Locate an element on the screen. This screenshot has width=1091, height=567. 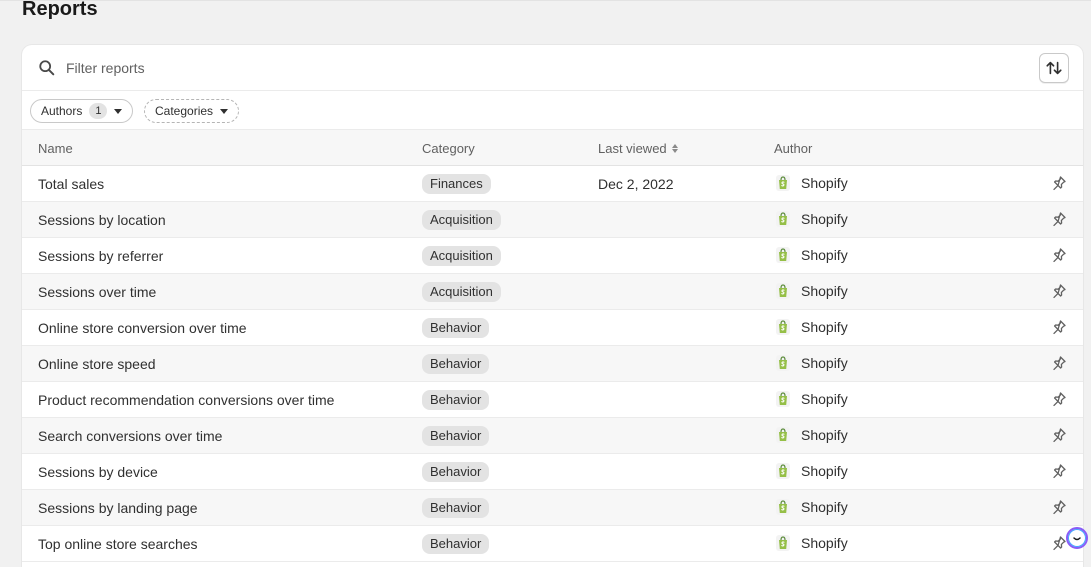
categories-filter-pill: Categories is located at coordinates (192, 111).